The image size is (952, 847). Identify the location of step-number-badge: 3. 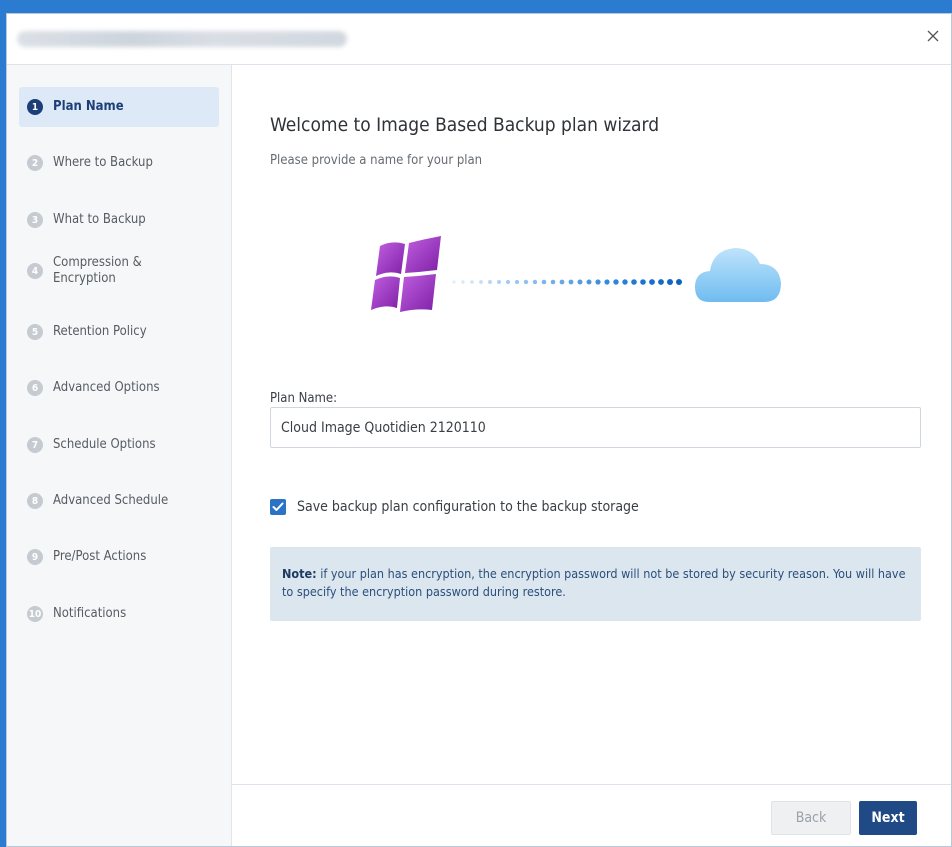
(35, 220).